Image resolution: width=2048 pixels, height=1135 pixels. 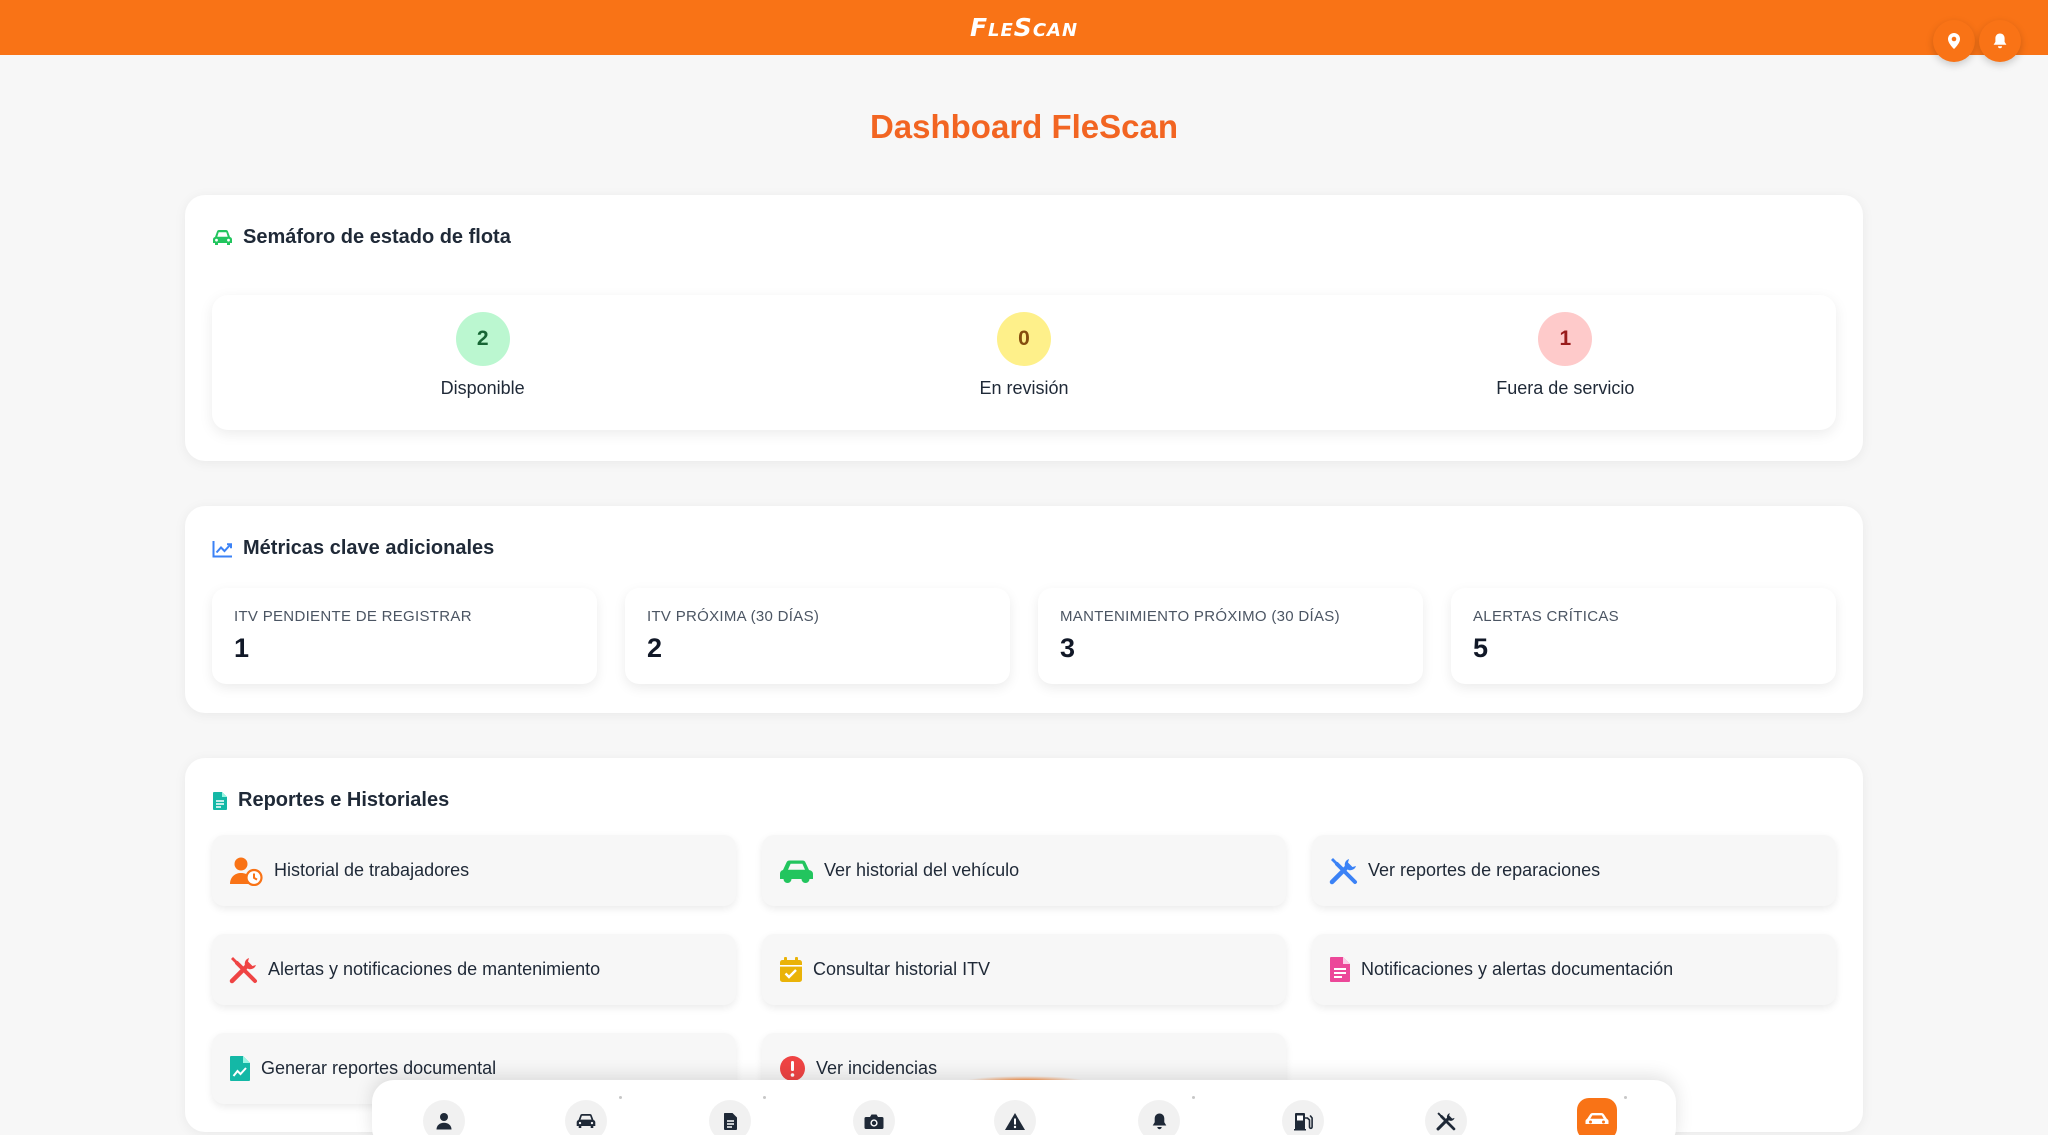 I want to click on status-count-badge: 0, so click(x=1023, y=339).